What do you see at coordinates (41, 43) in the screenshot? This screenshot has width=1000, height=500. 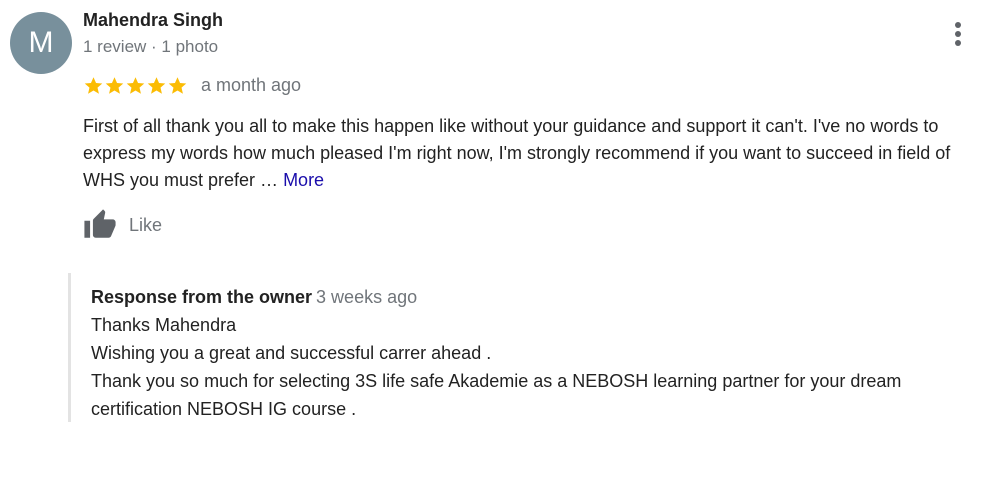 I see `avatar: M` at bounding box center [41, 43].